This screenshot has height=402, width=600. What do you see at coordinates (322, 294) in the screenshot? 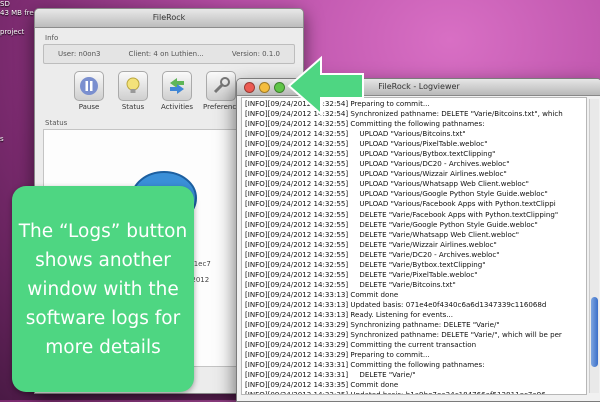
I see `log-line: [INFO][09/24/2012 14:33:13] Commit done` at bounding box center [322, 294].